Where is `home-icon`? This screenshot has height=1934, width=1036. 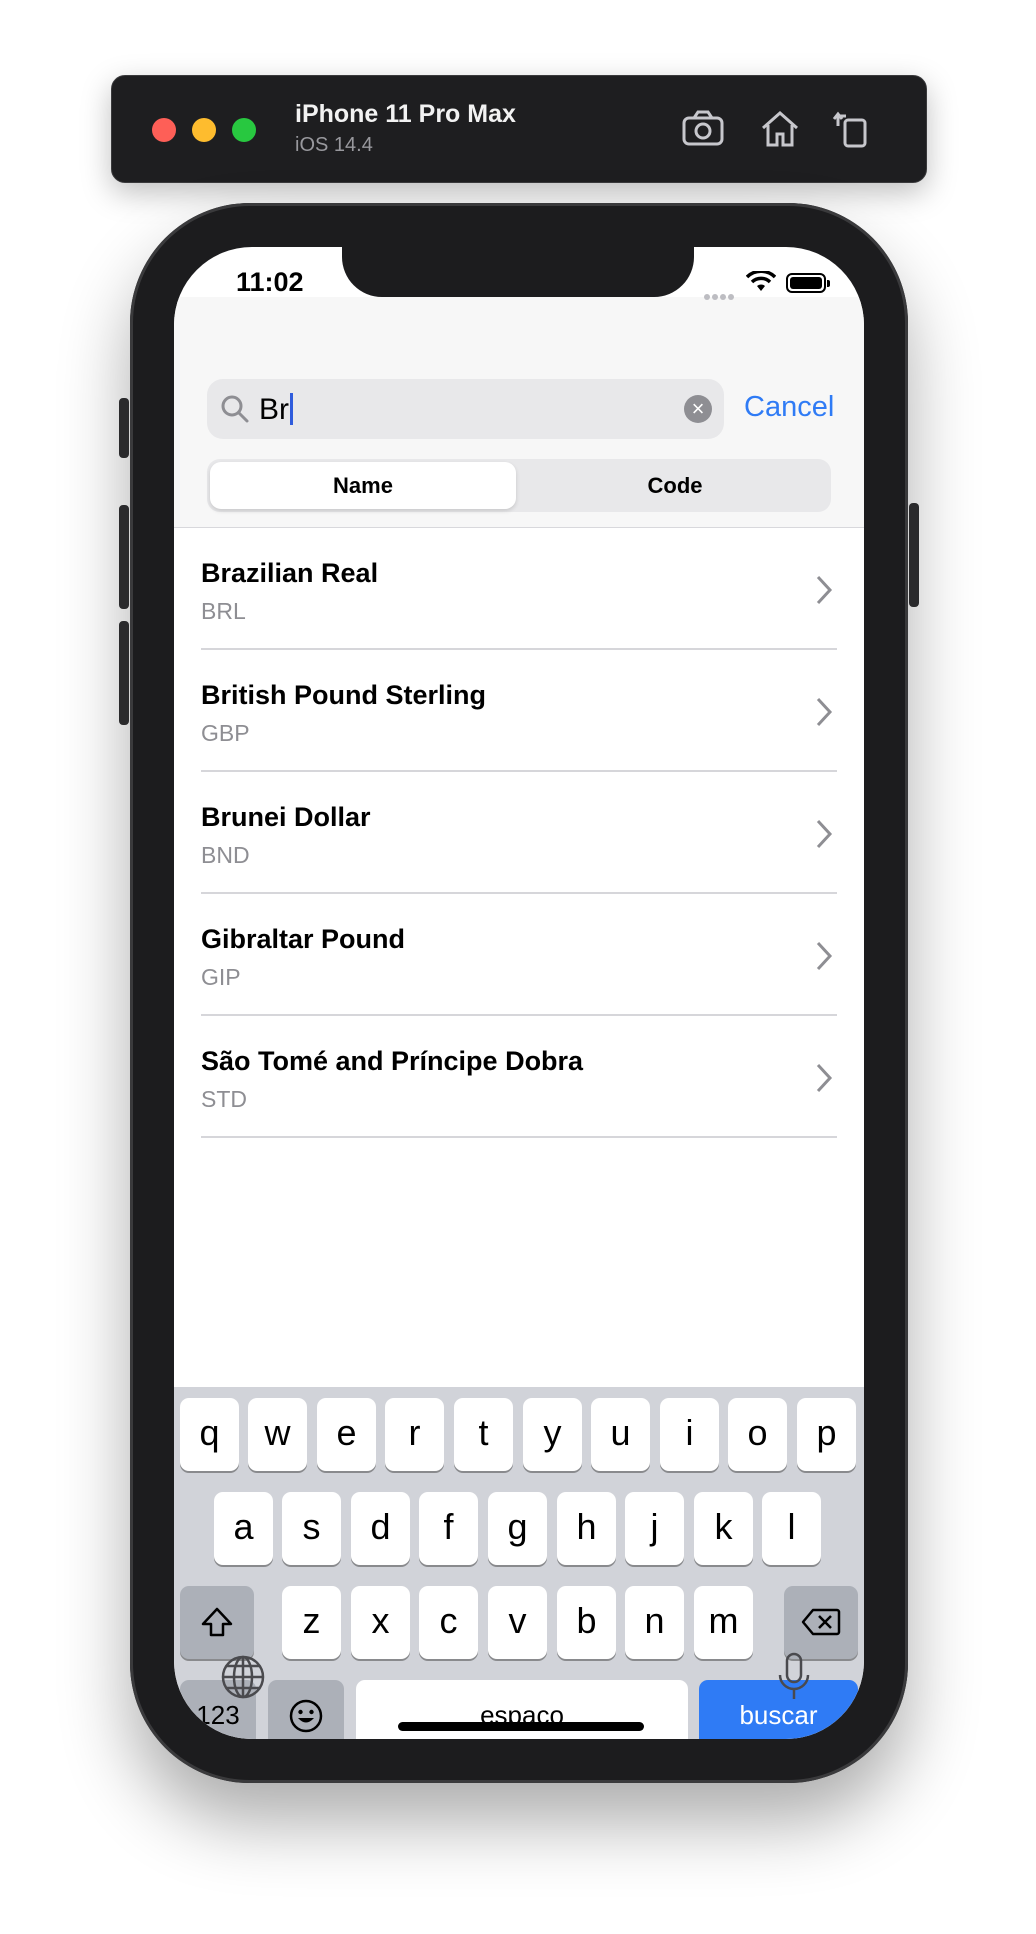 home-icon is located at coordinates (780, 129).